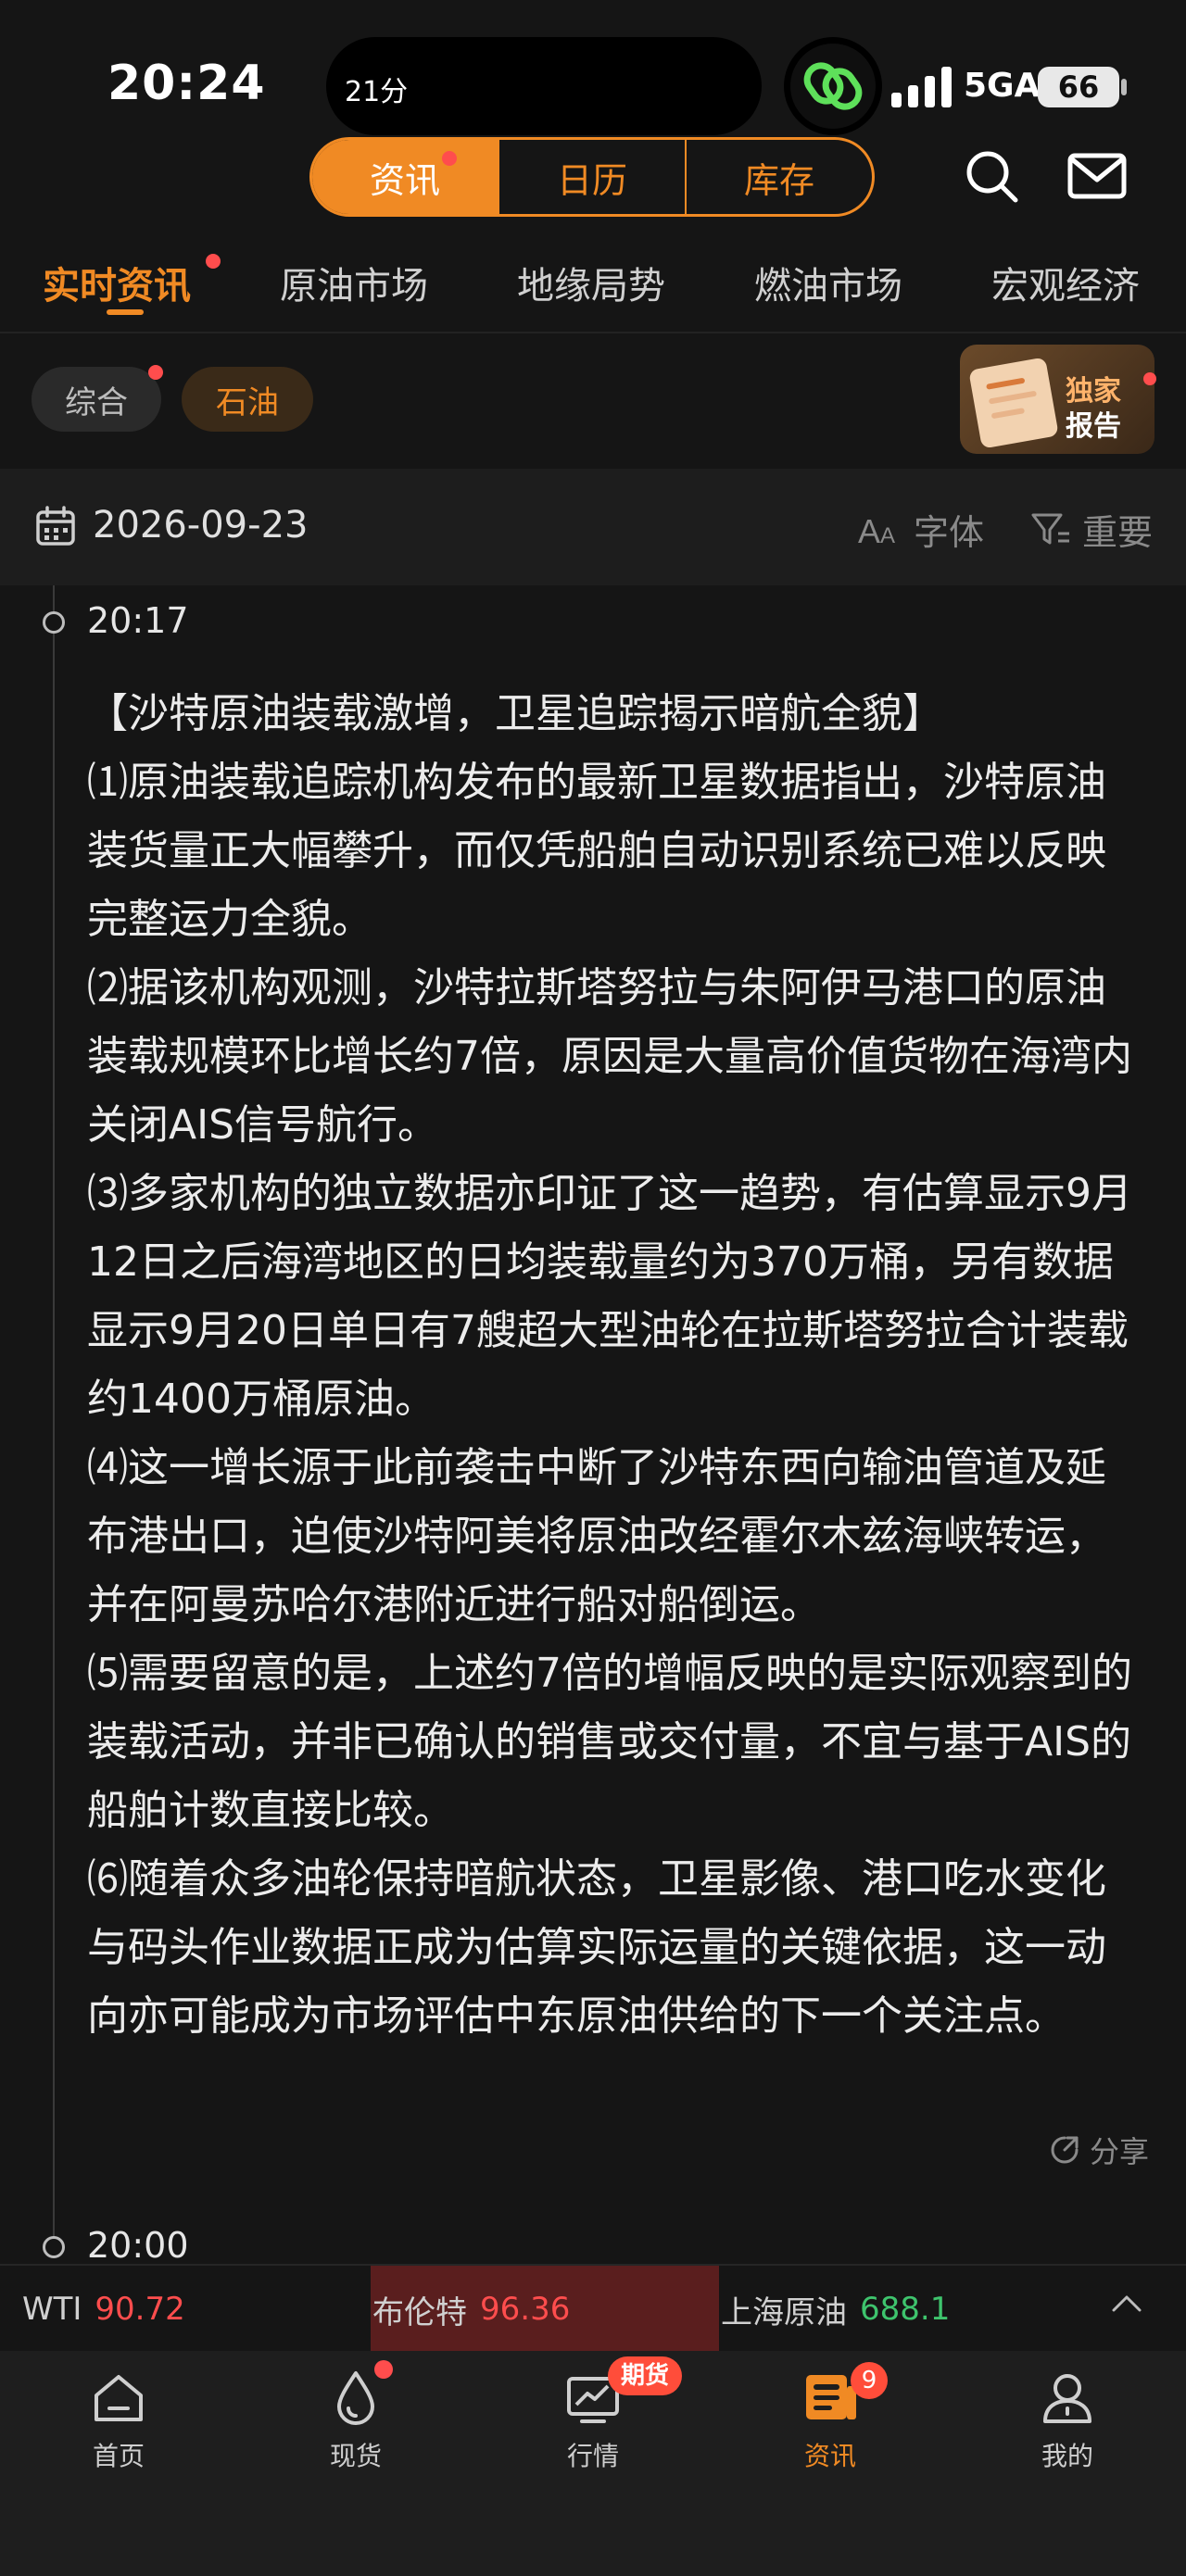 The image size is (1186, 2576). What do you see at coordinates (355, 2456) in the screenshot?
I see `nav-spot-label: 现货` at bounding box center [355, 2456].